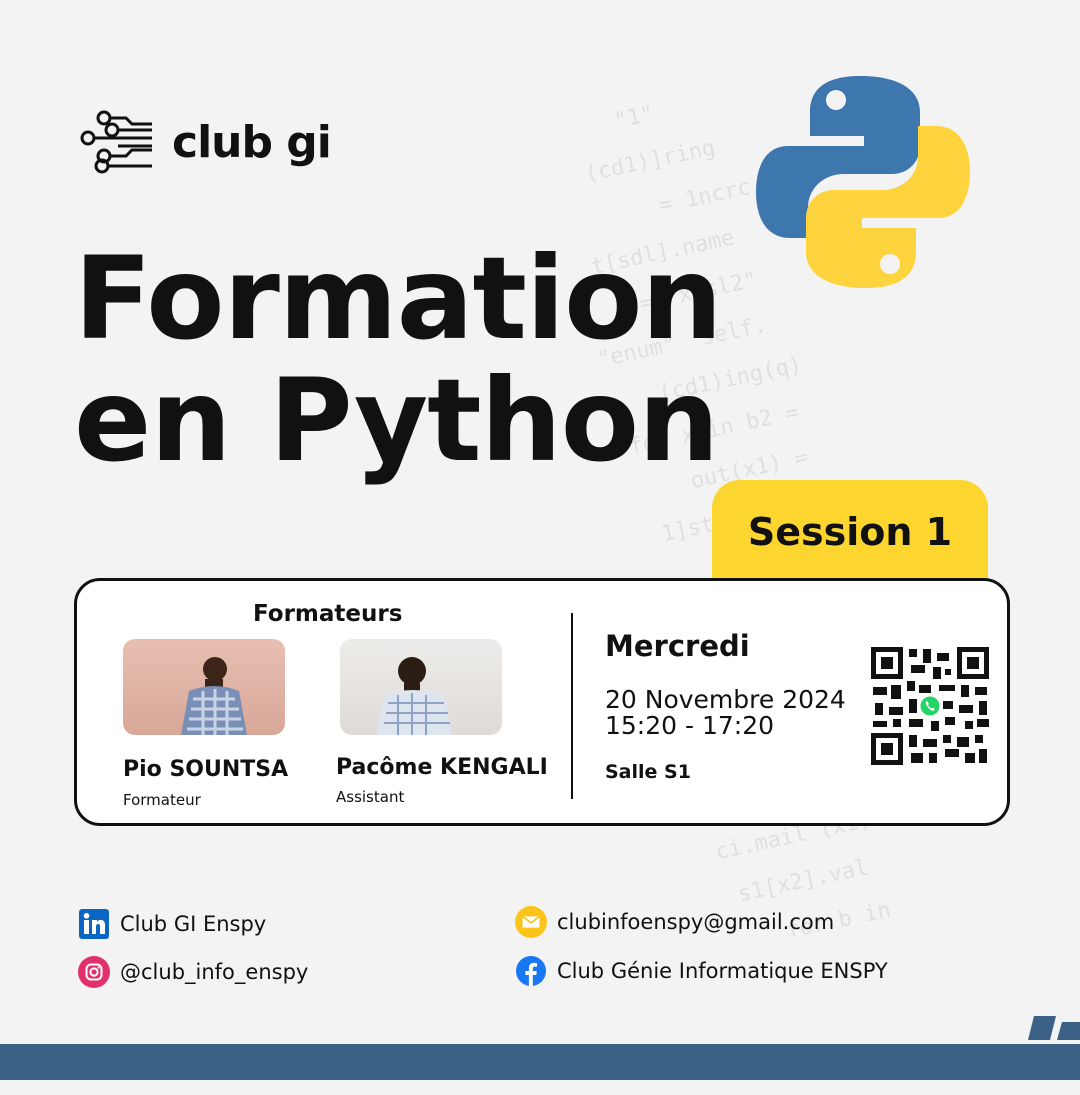 The height and width of the screenshot is (1095, 1080). I want to click on card-divider, so click(572, 706).